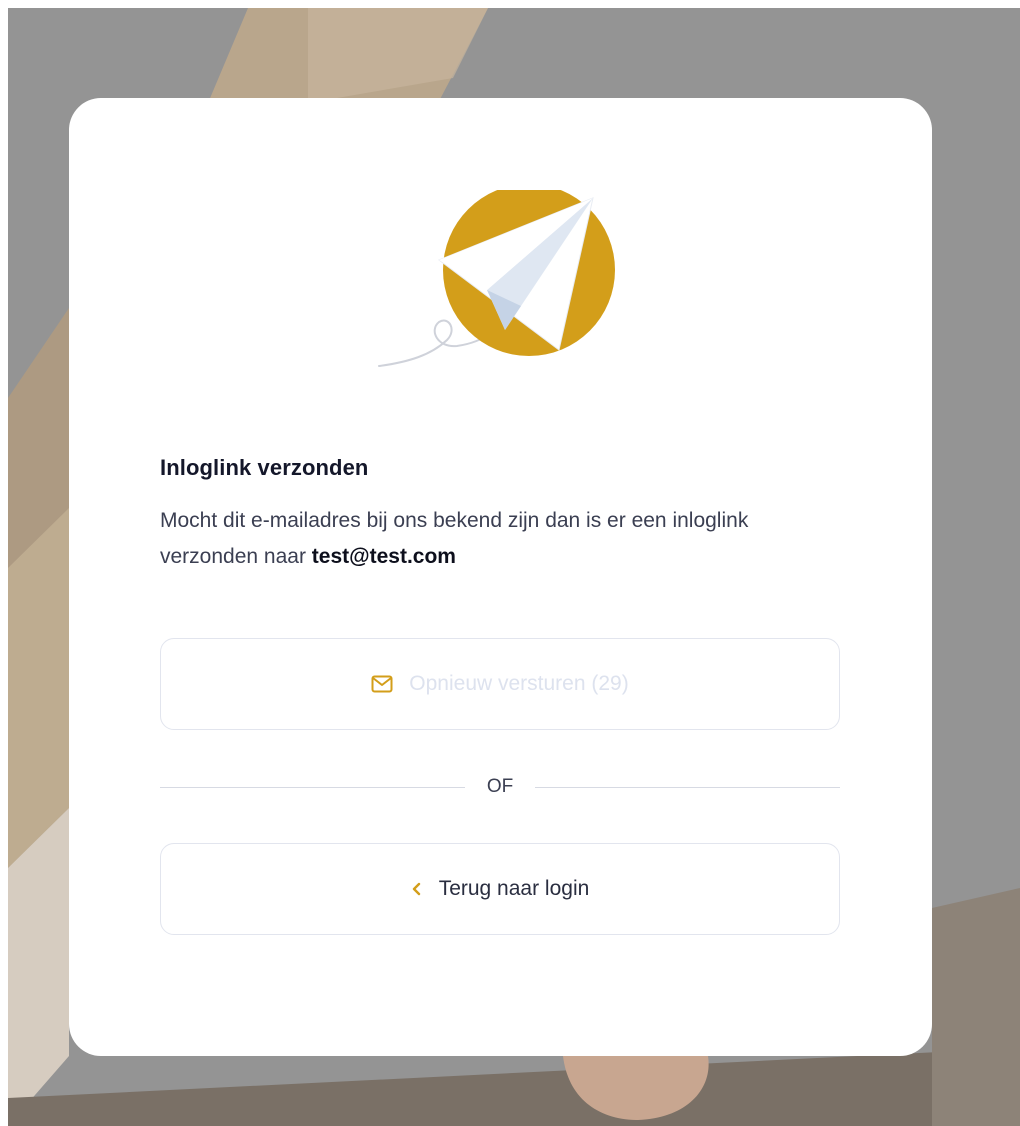  What do you see at coordinates (264, 467) in the screenshot?
I see `page-title: Inloglink verzonden` at bounding box center [264, 467].